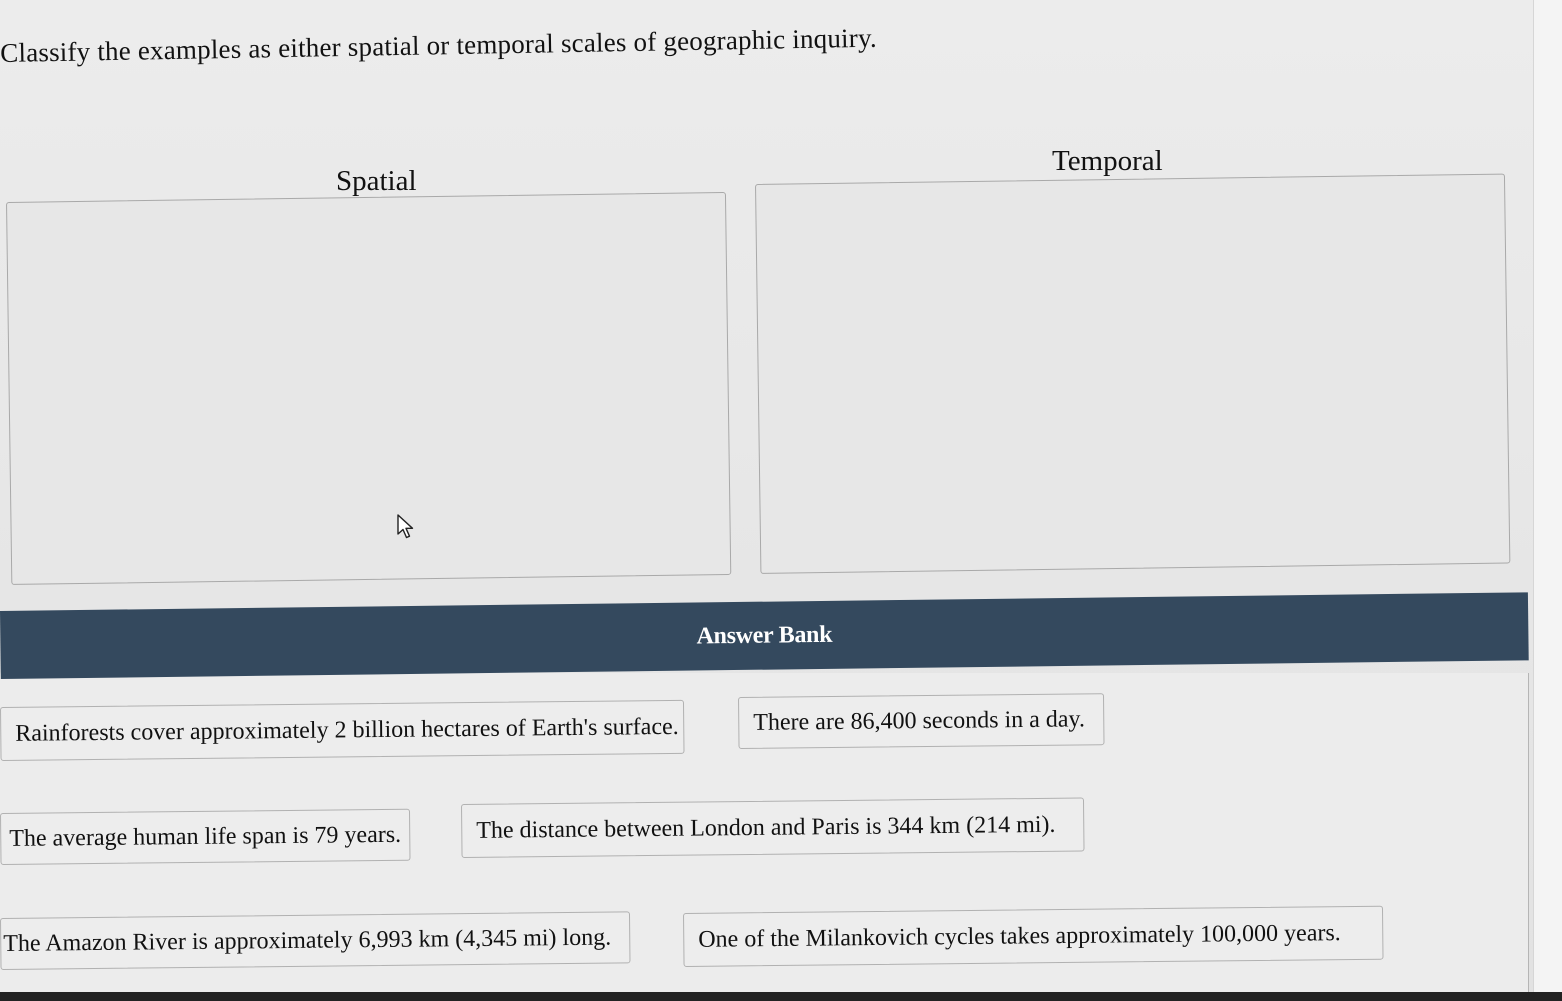 Image resolution: width=1562 pixels, height=1001 pixels. What do you see at coordinates (1547, 500) in the screenshot?
I see `right-edge-strip` at bounding box center [1547, 500].